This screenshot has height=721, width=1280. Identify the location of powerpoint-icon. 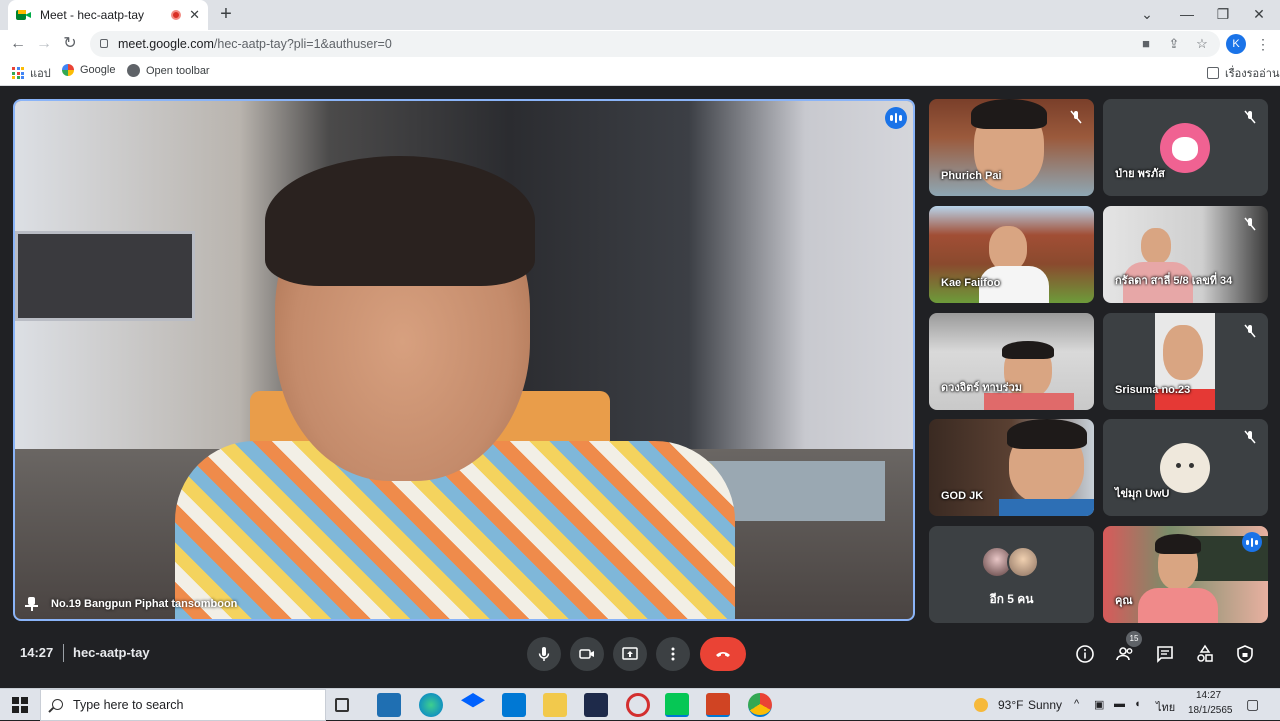
(718, 705).